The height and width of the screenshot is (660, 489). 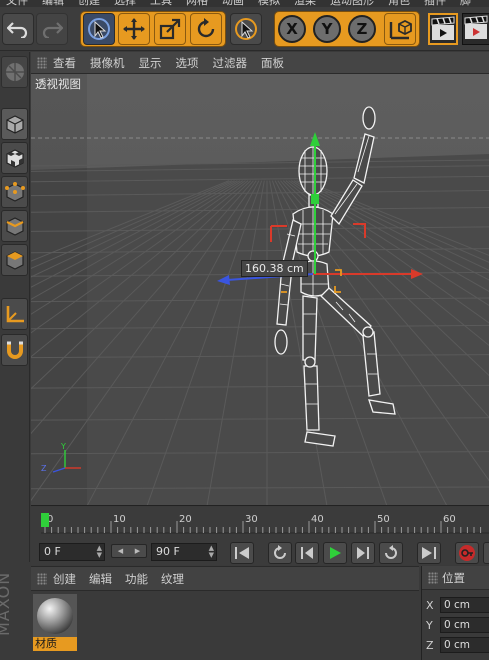 I want to click on main-menu-item: 创建, so click(x=90, y=3).